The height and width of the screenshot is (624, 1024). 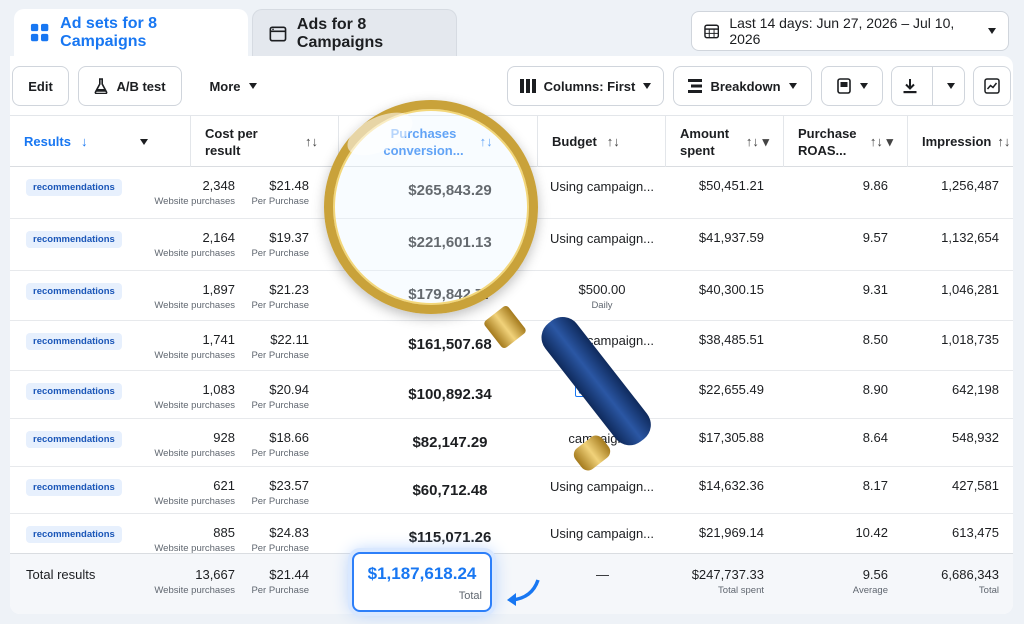 I want to click on columns-label: Columns: First, so click(x=589, y=86).